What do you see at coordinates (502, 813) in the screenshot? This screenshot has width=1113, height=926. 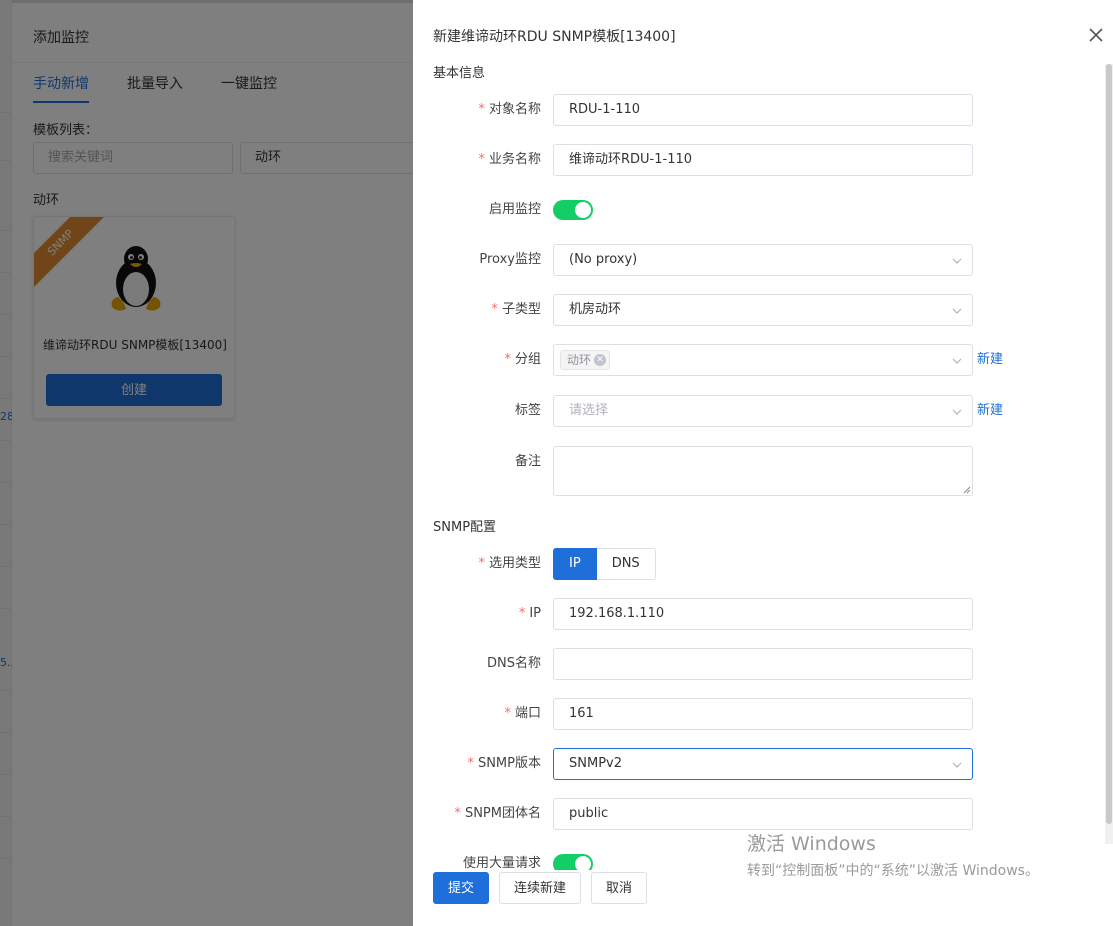 I see `field-label: SNPM团体名` at bounding box center [502, 813].